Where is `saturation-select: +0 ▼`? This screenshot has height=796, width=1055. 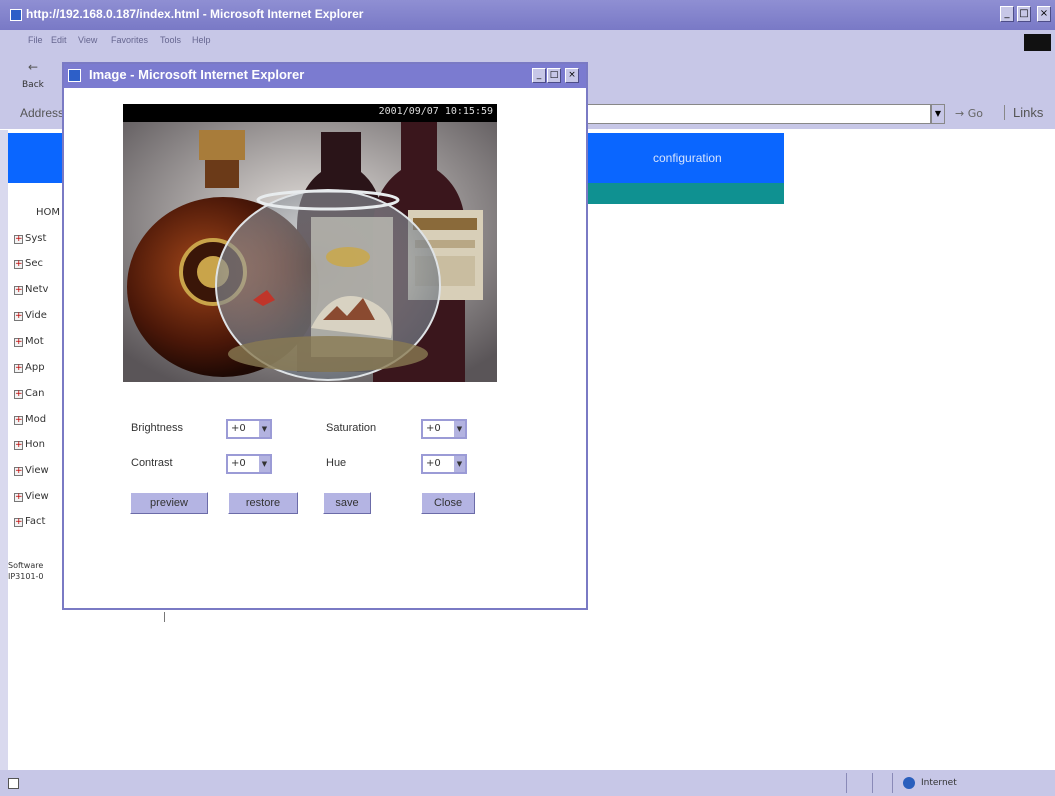
saturation-select: +0 ▼ is located at coordinates (444, 429).